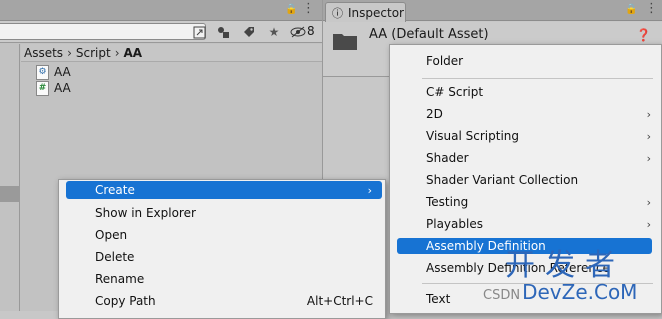 This screenshot has height=319, width=662. What do you see at coordinates (42, 88) in the screenshot?
I see `csharp-script-icon: #` at bounding box center [42, 88].